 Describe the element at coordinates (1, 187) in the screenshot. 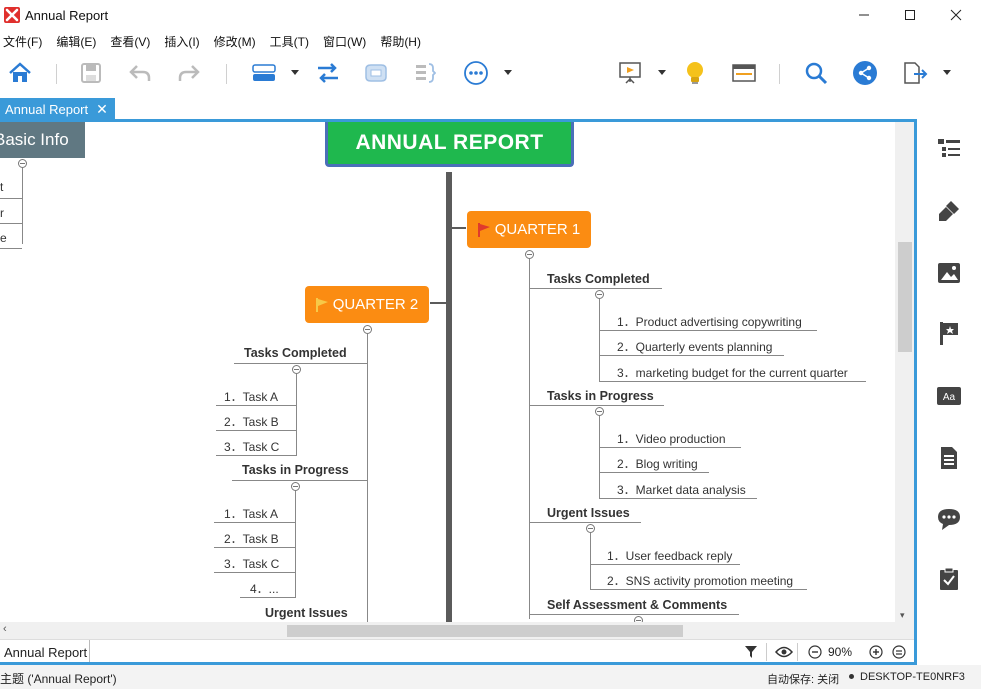

I see `basic-info-item: t` at that location.